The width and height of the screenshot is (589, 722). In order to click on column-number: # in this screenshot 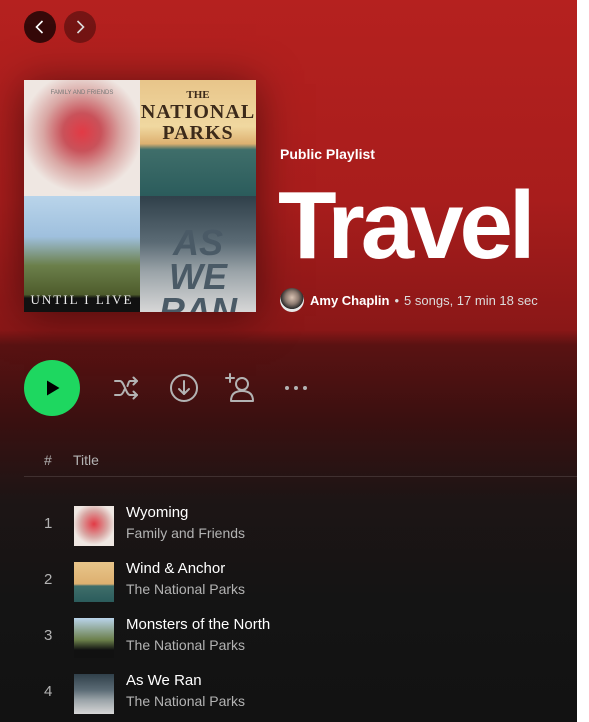, I will do `click(48, 460)`.